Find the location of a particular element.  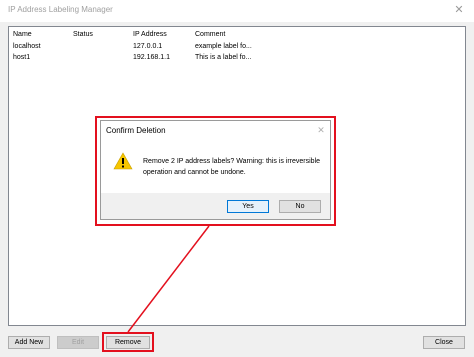

add-new-button: Add New is located at coordinates (29, 342).